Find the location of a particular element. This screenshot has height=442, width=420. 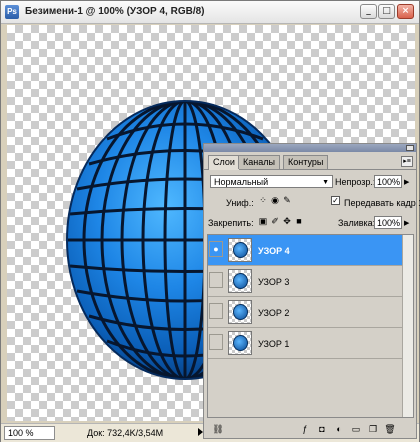

layer-row-uzor-4: ● УЗОР 4 is located at coordinates (310, 250).